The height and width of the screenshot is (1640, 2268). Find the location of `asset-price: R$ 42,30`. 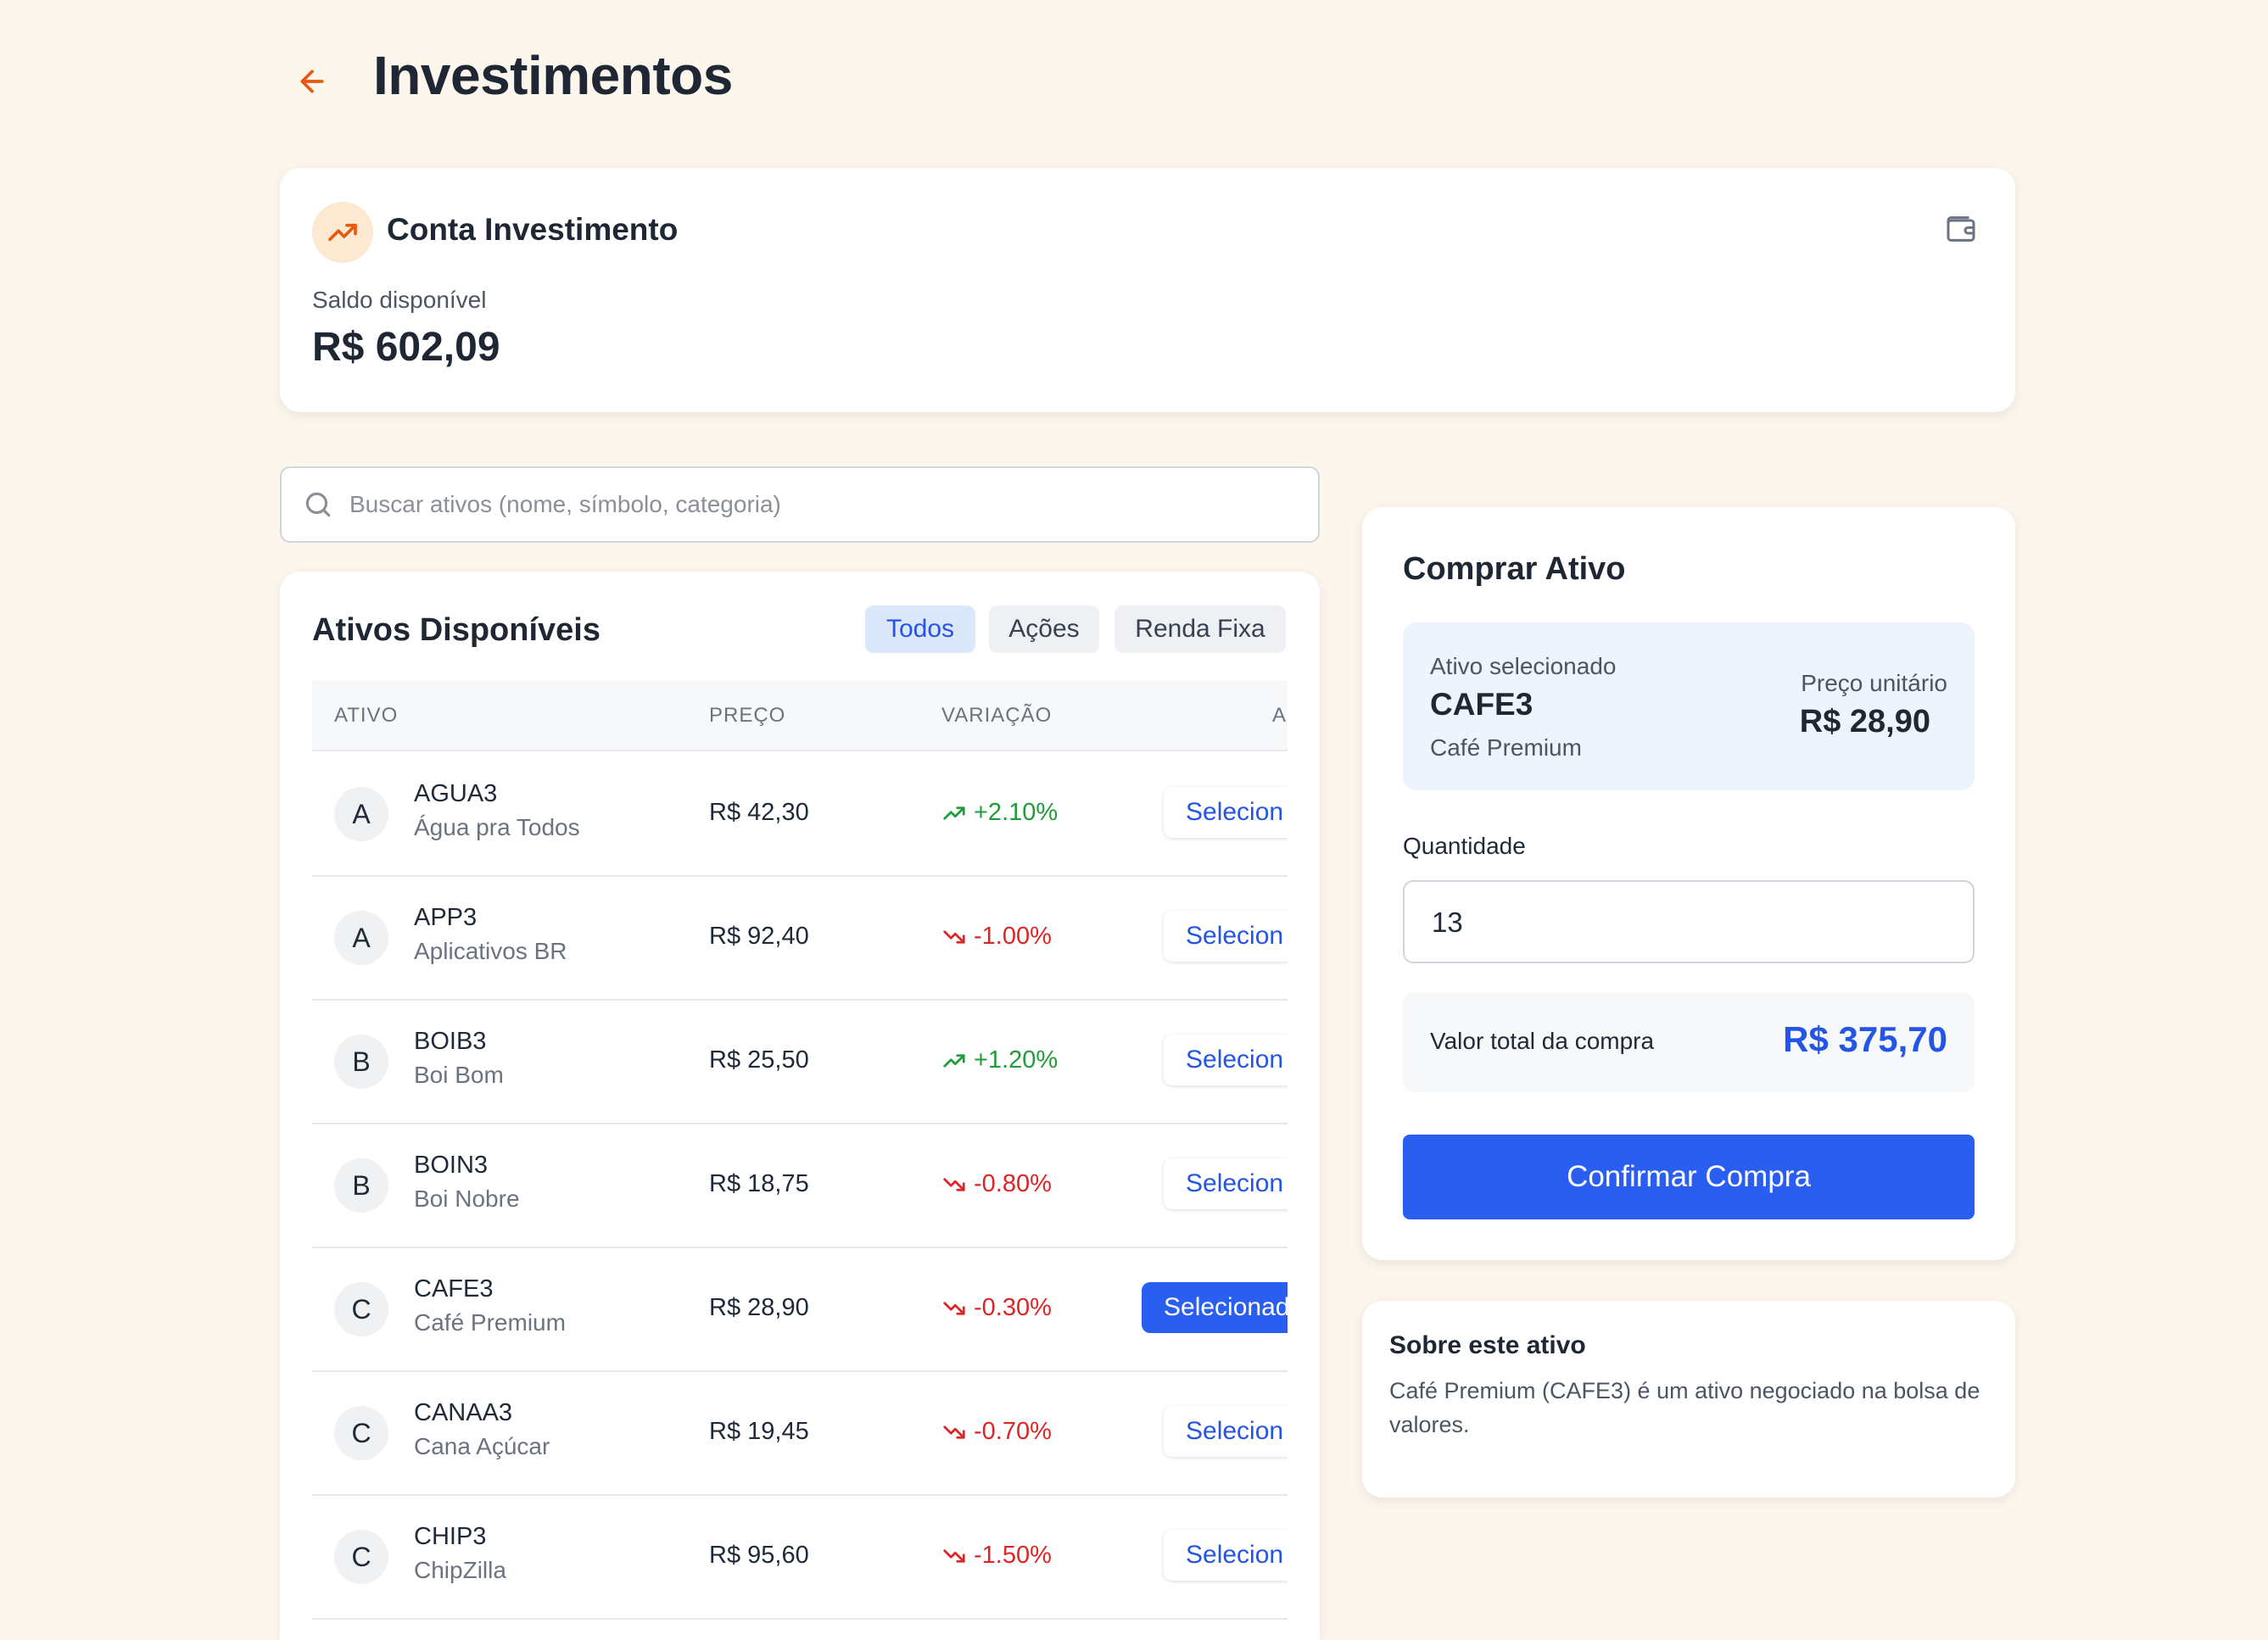

asset-price: R$ 42,30 is located at coordinates (759, 812).